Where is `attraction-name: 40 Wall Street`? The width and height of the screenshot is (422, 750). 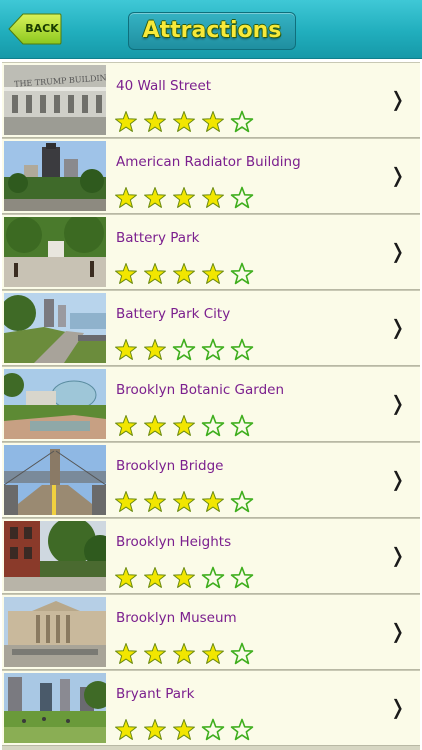
attraction-name: 40 Wall Street is located at coordinates (164, 86).